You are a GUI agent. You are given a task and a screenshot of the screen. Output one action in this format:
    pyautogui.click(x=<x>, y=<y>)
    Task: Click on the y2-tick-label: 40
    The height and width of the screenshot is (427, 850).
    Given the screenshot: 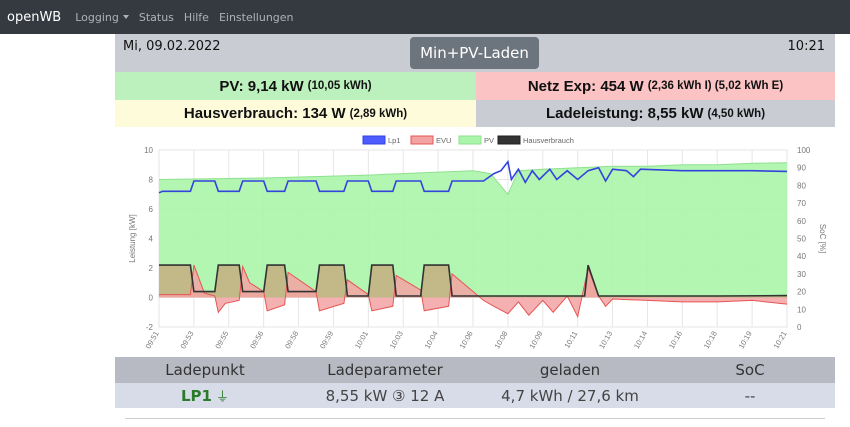 What is the action you would take?
    pyautogui.click(x=801, y=256)
    